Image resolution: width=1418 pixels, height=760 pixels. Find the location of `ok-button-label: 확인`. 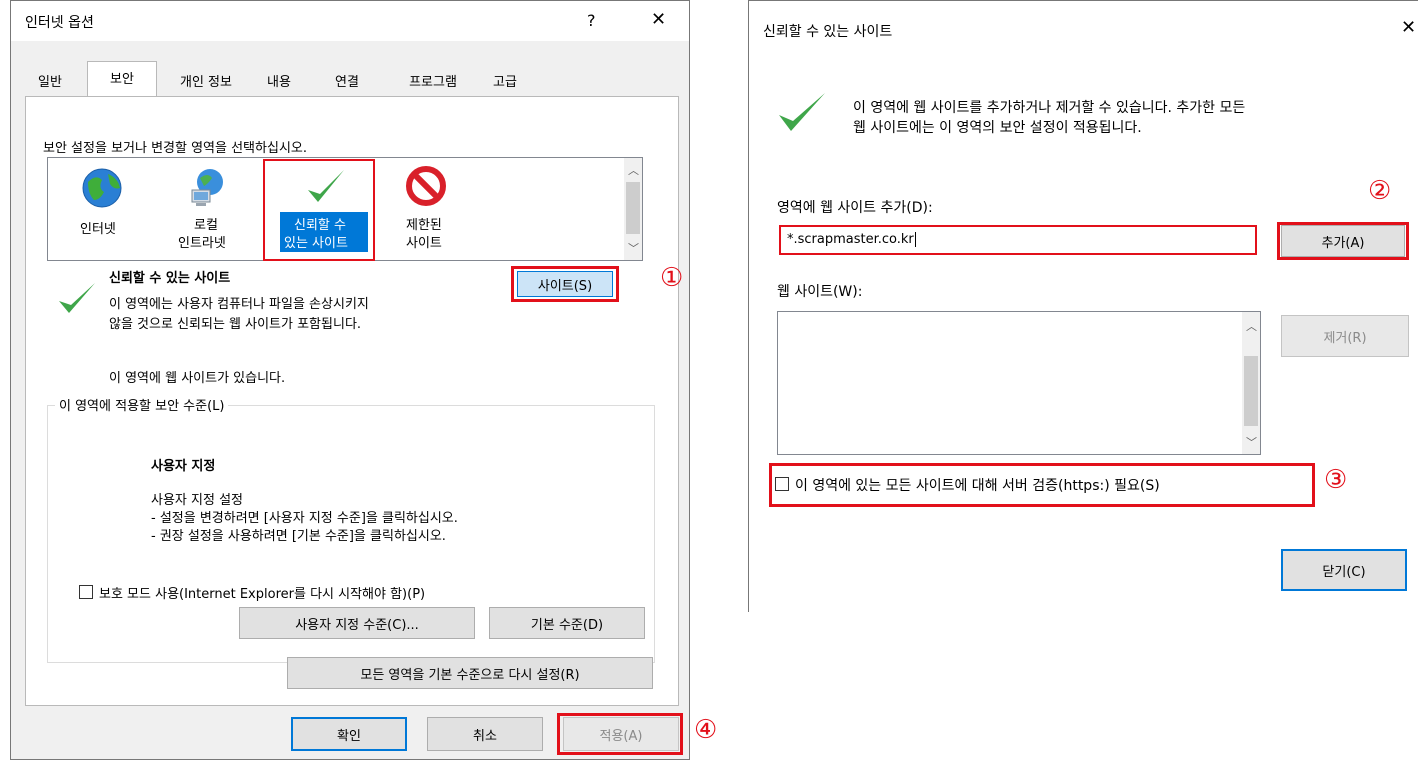

ok-button-label: 확인 is located at coordinates (349, 736).